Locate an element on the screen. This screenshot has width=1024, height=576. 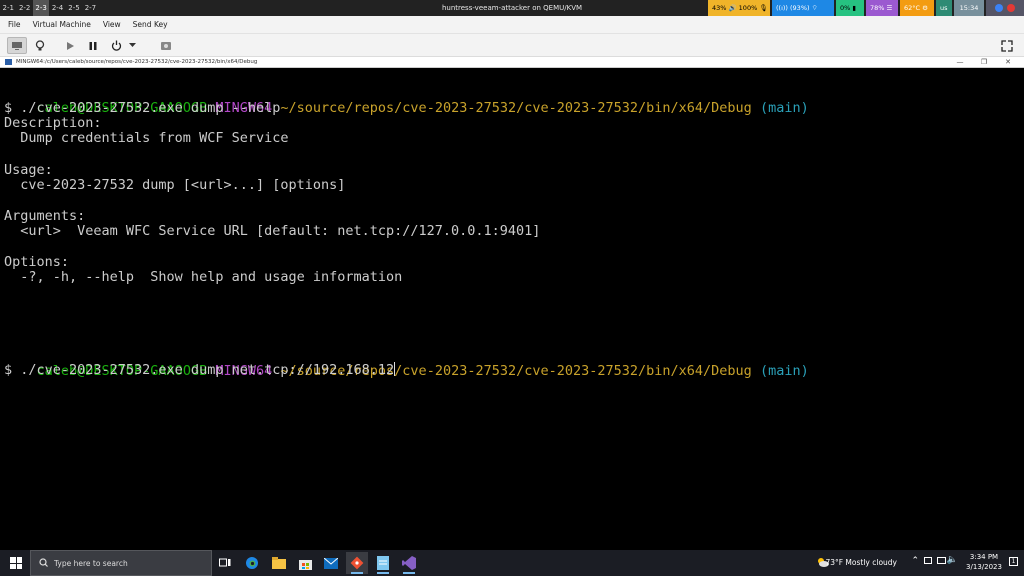
network-icon is located at coordinates (928, 560).